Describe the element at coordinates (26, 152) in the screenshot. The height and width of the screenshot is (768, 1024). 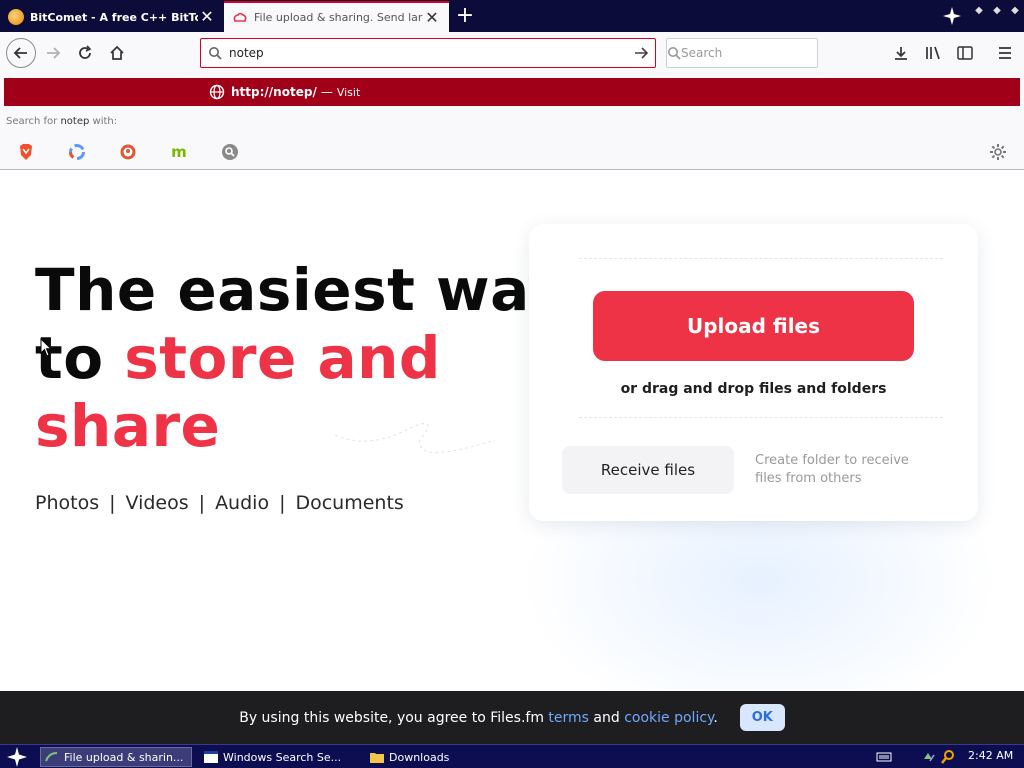
I see `brave-icon` at that location.